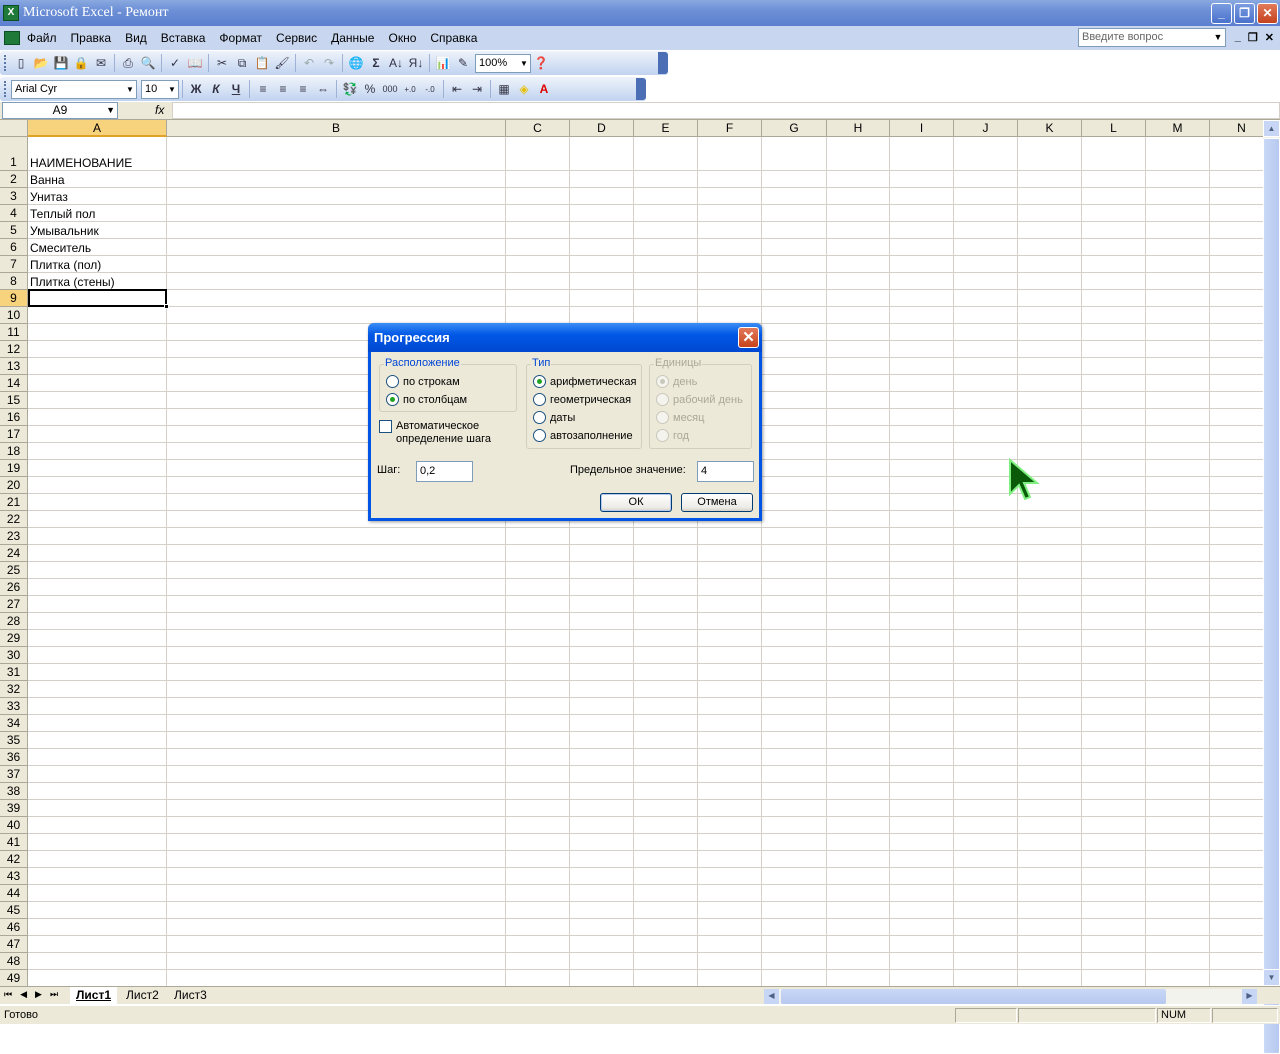  I want to click on radio-arithmetic: арифметическая, so click(584, 381).